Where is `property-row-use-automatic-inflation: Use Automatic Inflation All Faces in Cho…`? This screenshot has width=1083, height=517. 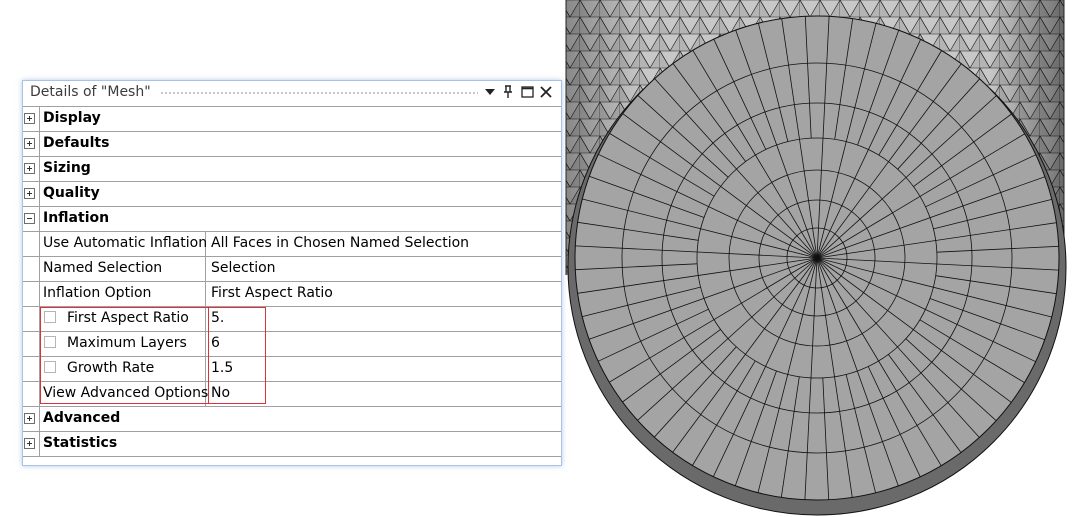
property-row-use-automatic-inflation: Use Automatic Inflation All Faces in Cho… is located at coordinates (292, 244).